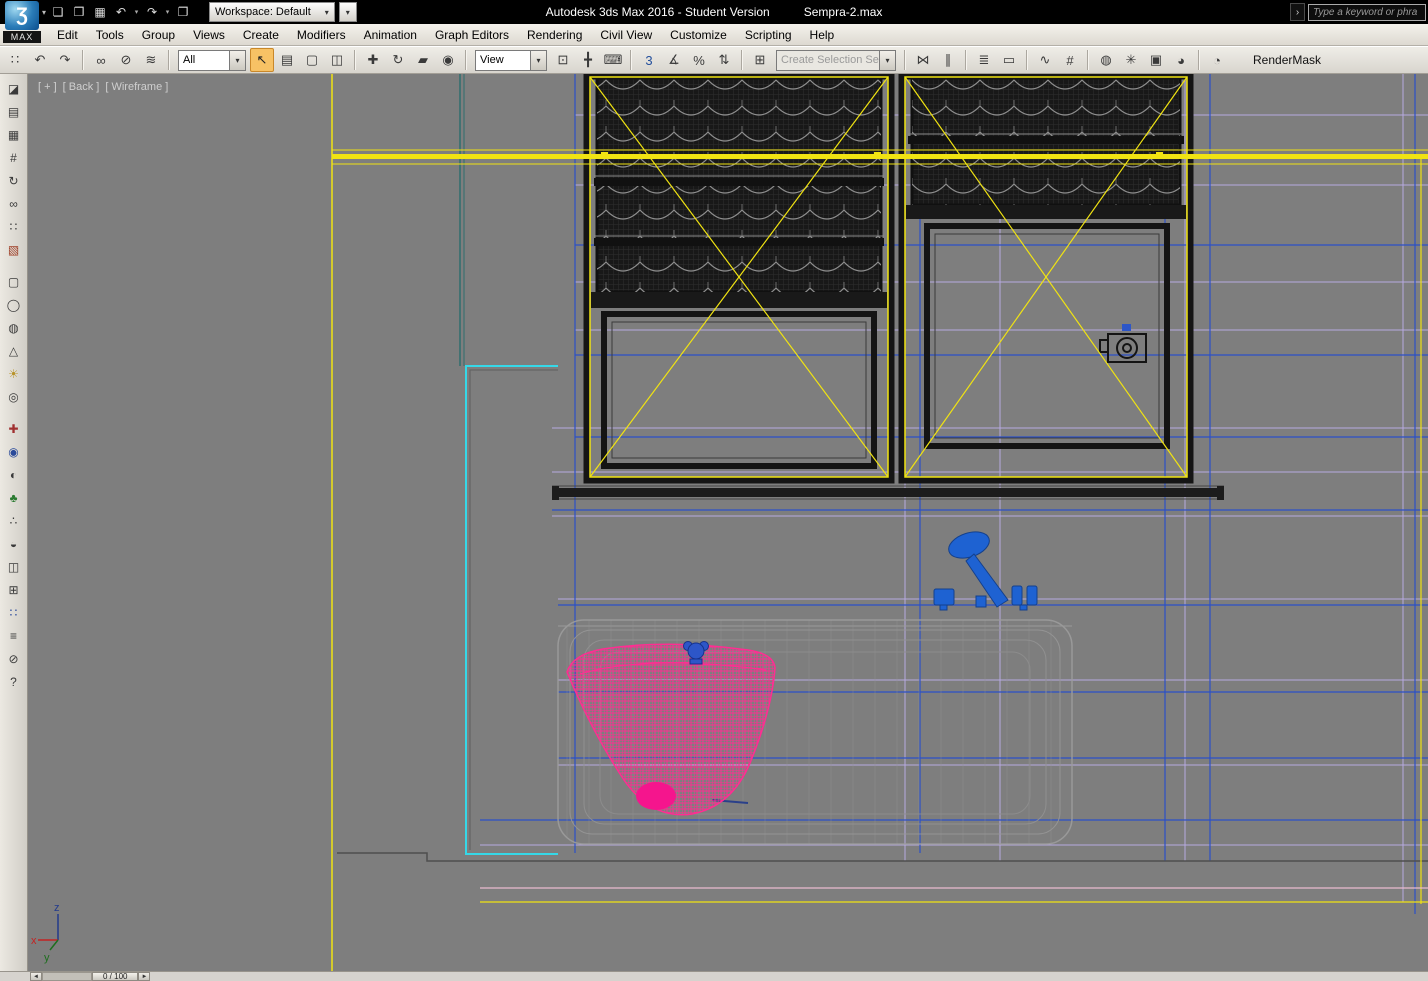 The width and height of the screenshot is (1428, 981). Describe the element at coordinates (1009, 60) in the screenshot. I see `graphite-ribbon-icon: ▭` at that location.